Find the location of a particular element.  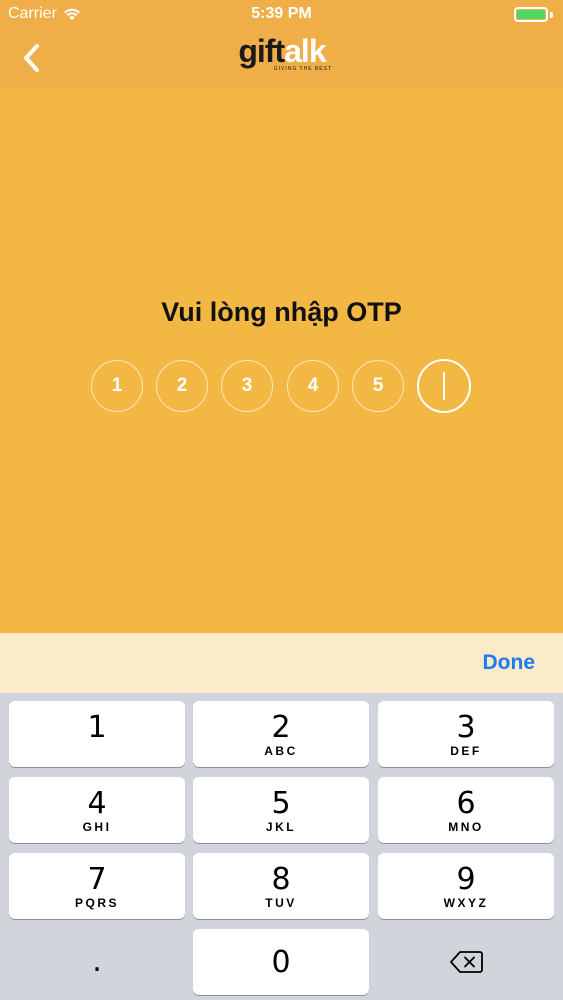

key-digit: 8 is located at coordinates (281, 879).